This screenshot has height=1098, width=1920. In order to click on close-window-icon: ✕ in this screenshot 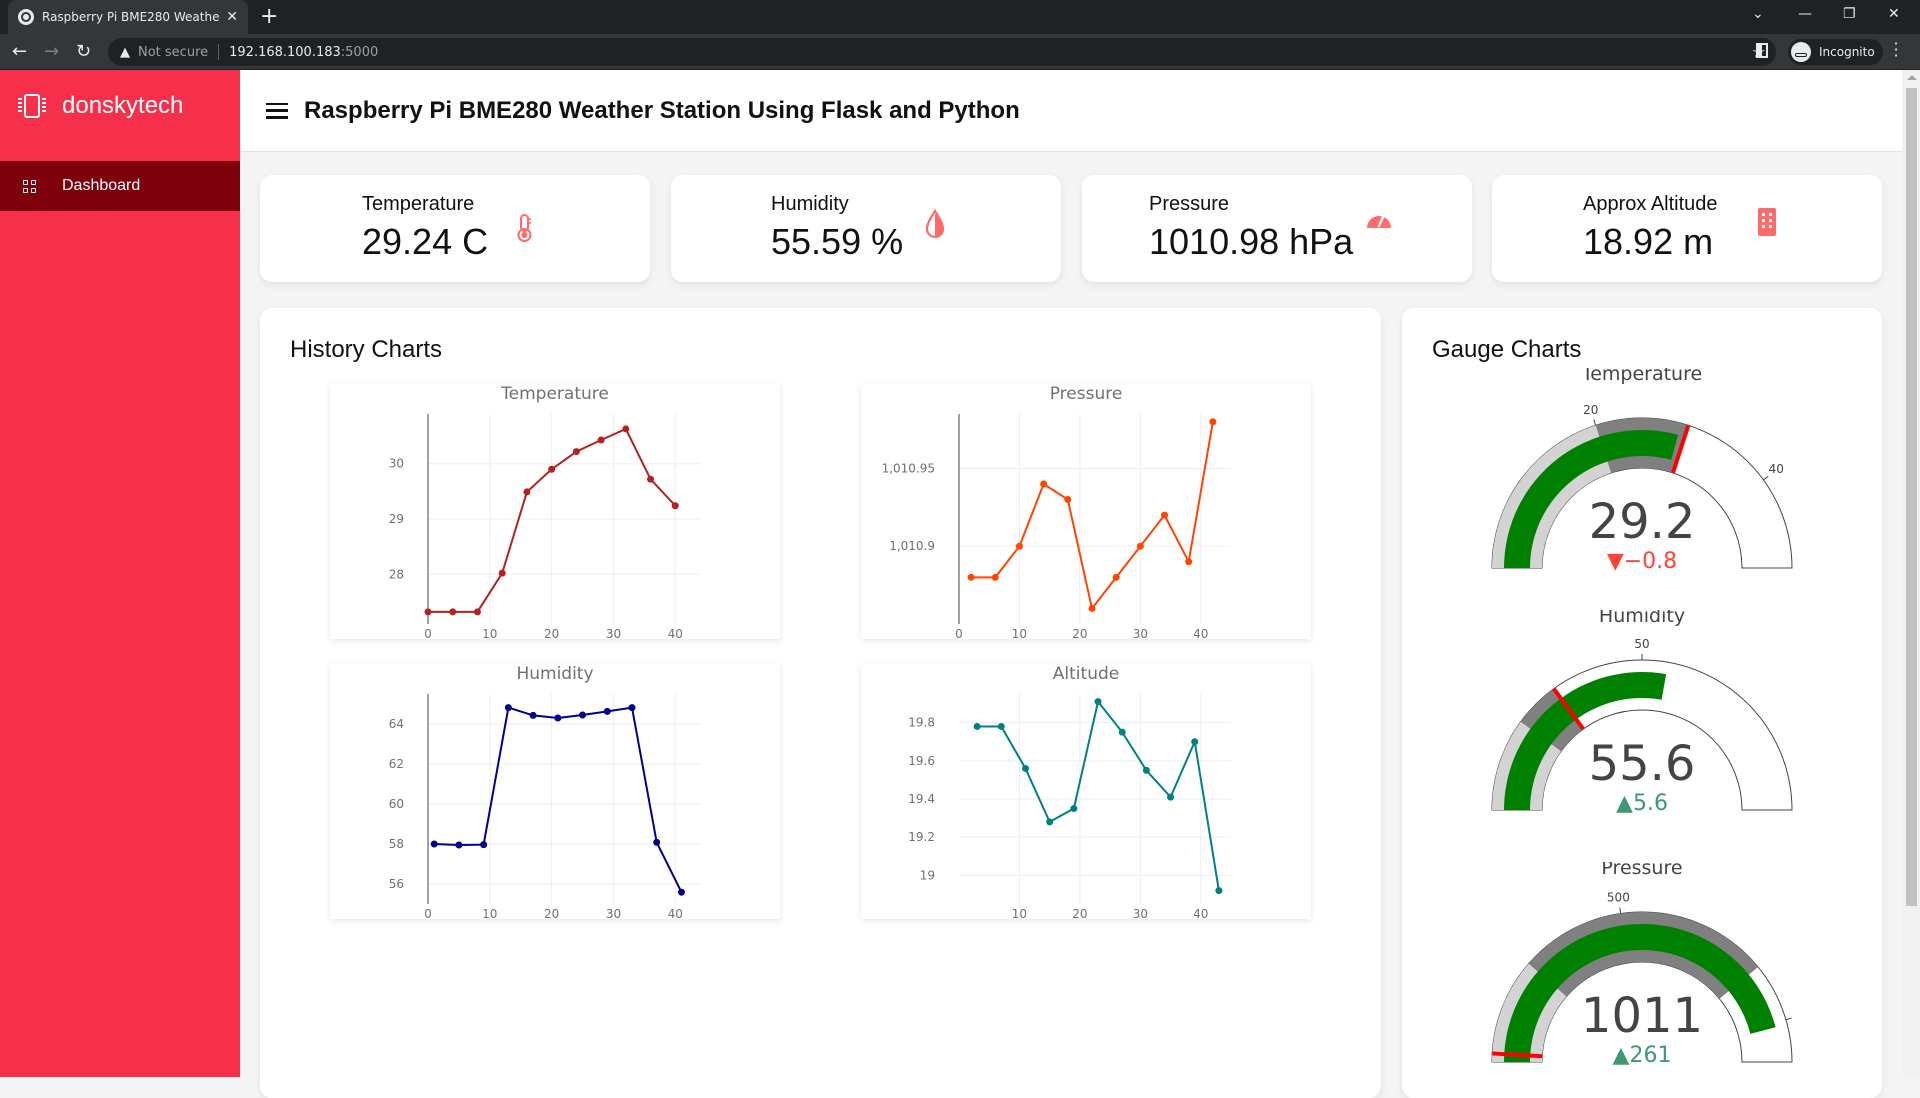, I will do `click(1894, 14)`.